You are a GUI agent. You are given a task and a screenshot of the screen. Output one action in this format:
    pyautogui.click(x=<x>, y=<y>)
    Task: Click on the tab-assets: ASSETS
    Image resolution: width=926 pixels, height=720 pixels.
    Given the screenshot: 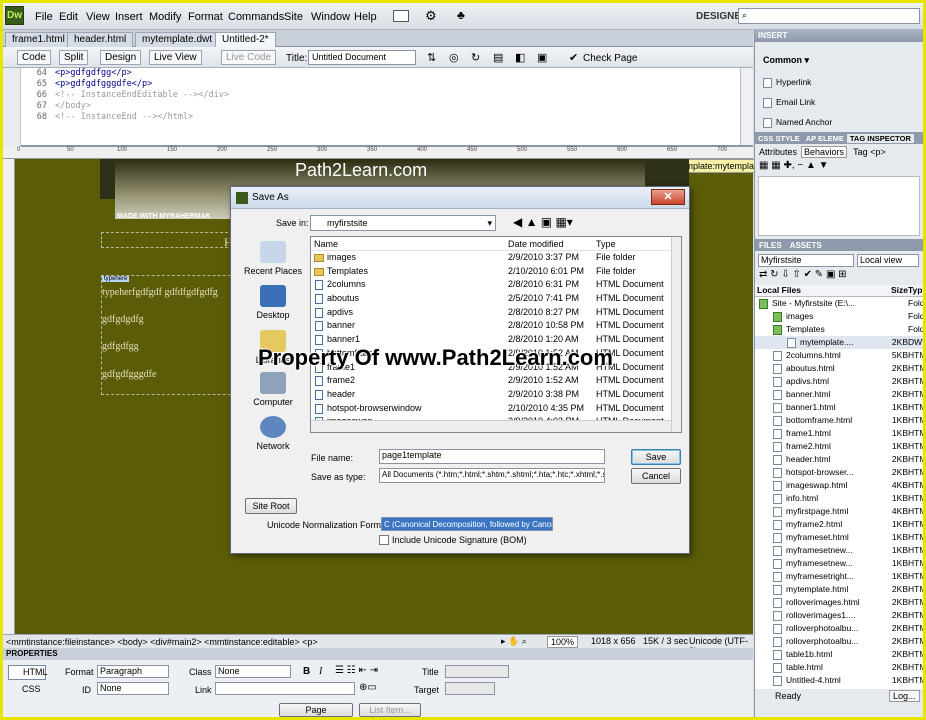 What is the action you would take?
    pyautogui.click(x=806, y=245)
    